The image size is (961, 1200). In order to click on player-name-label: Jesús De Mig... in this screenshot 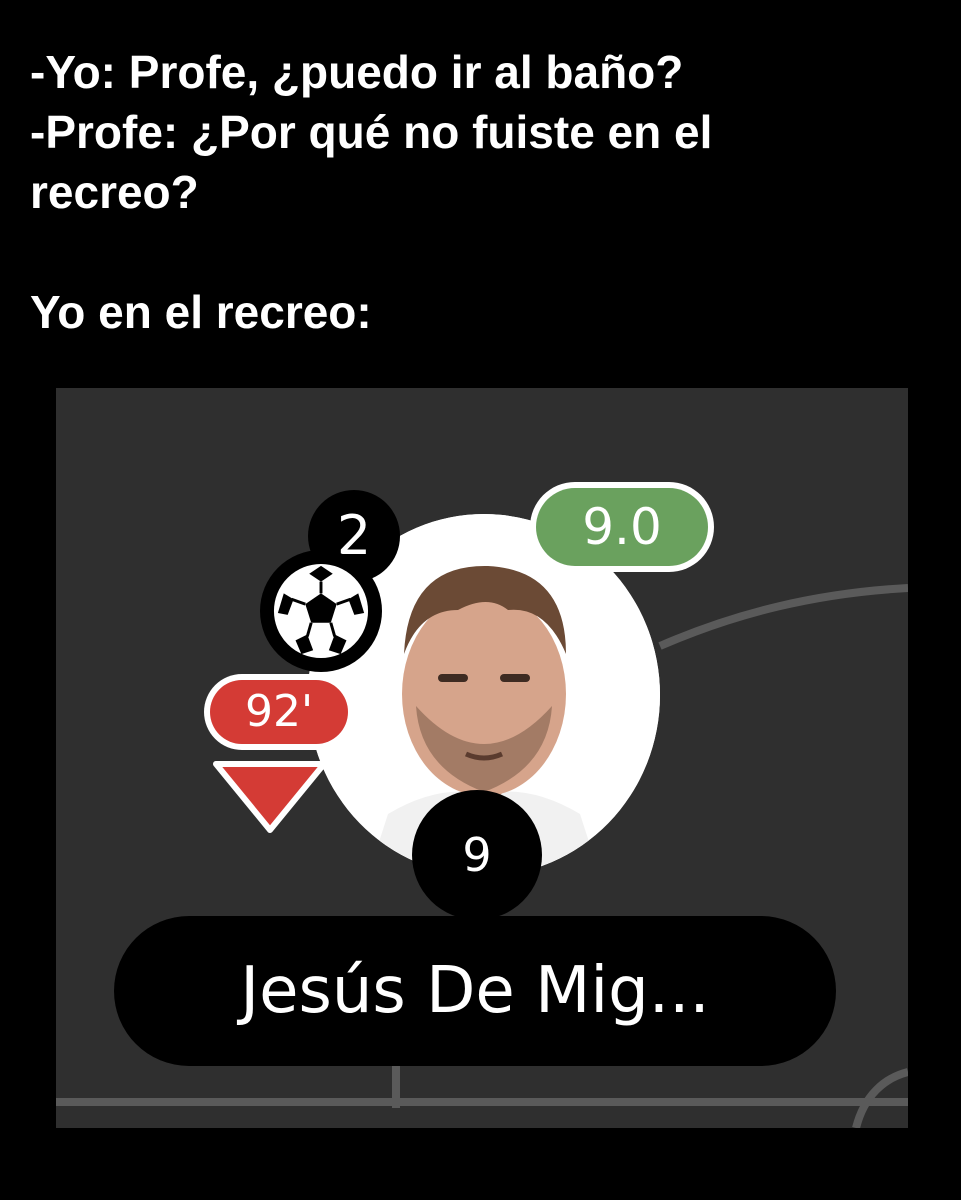, I will do `click(475, 991)`.